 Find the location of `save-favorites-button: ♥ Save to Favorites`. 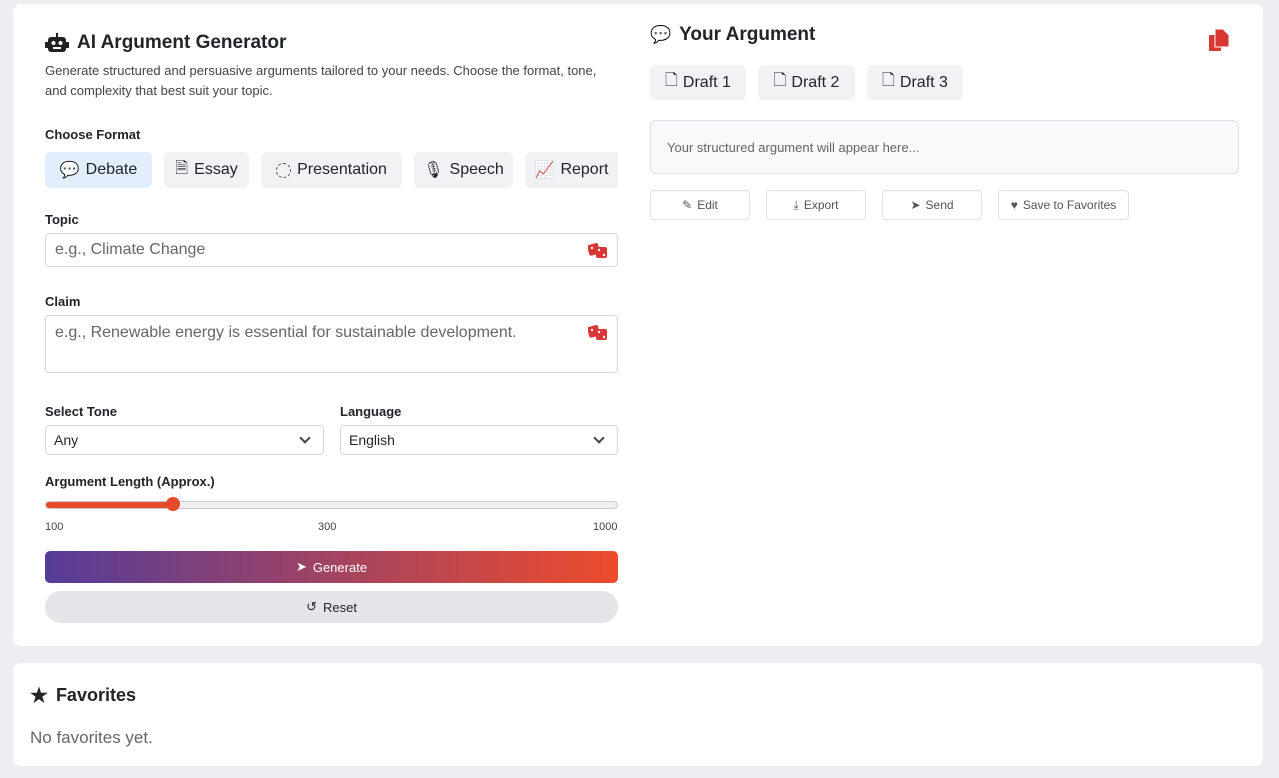

save-favorites-button: ♥ Save to Favorites is located at coordinates (1063, 205).